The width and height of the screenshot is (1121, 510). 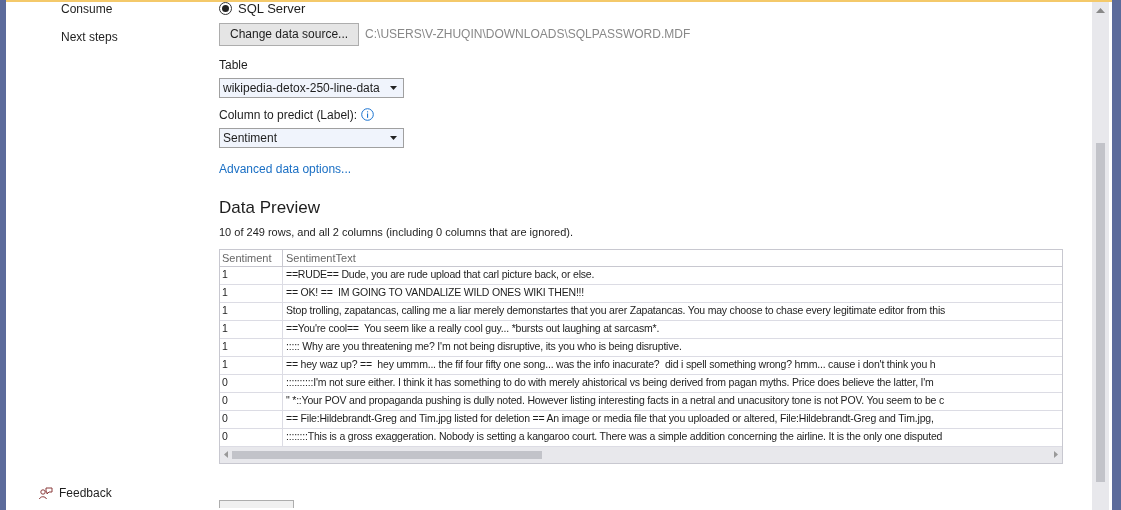 What do you see at coordinates (46, 493) in the screenshot?
I see `feedback-icon` at bounding box center [46, 493].